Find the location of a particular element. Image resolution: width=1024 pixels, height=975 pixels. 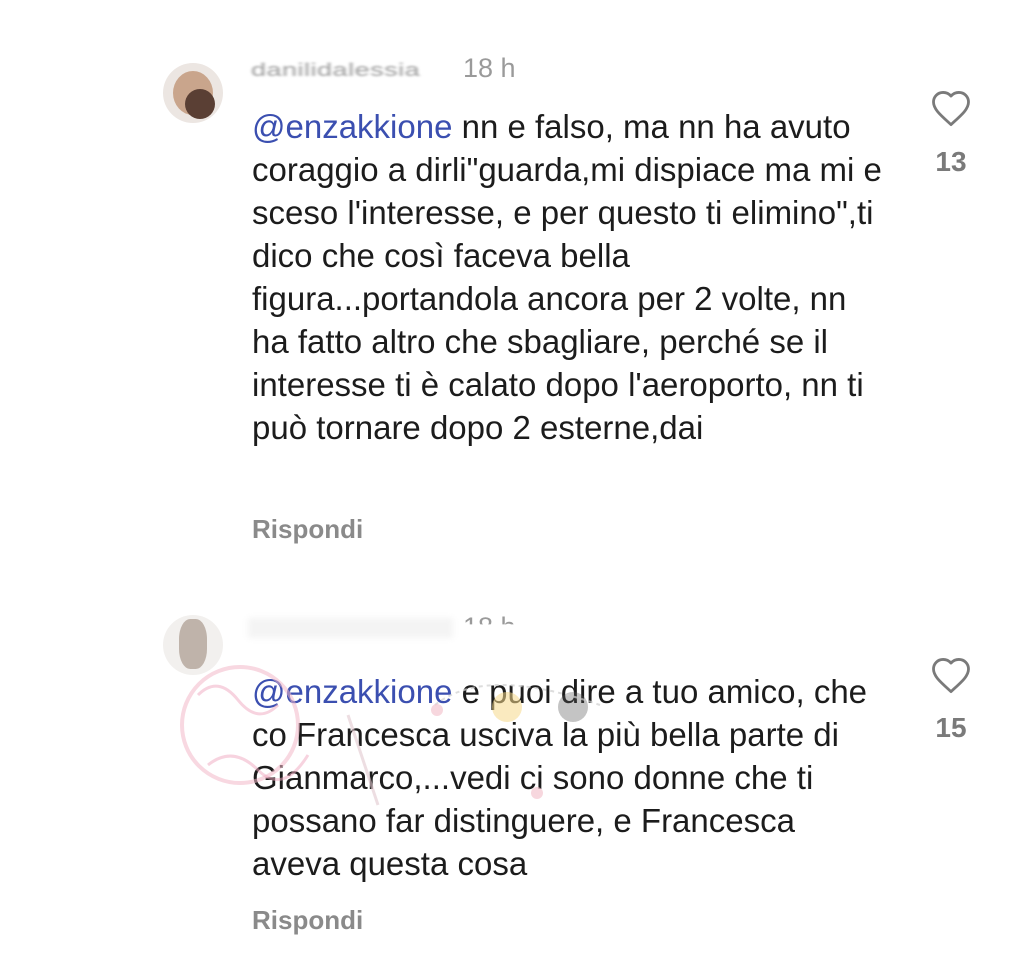

like-count: 15 is located at coordinates (951, 727).